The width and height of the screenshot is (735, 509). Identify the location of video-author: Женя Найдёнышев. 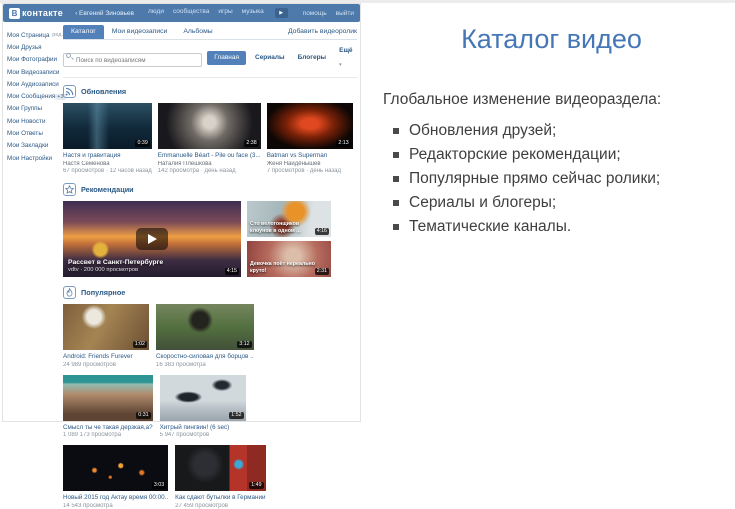
(310, 164).